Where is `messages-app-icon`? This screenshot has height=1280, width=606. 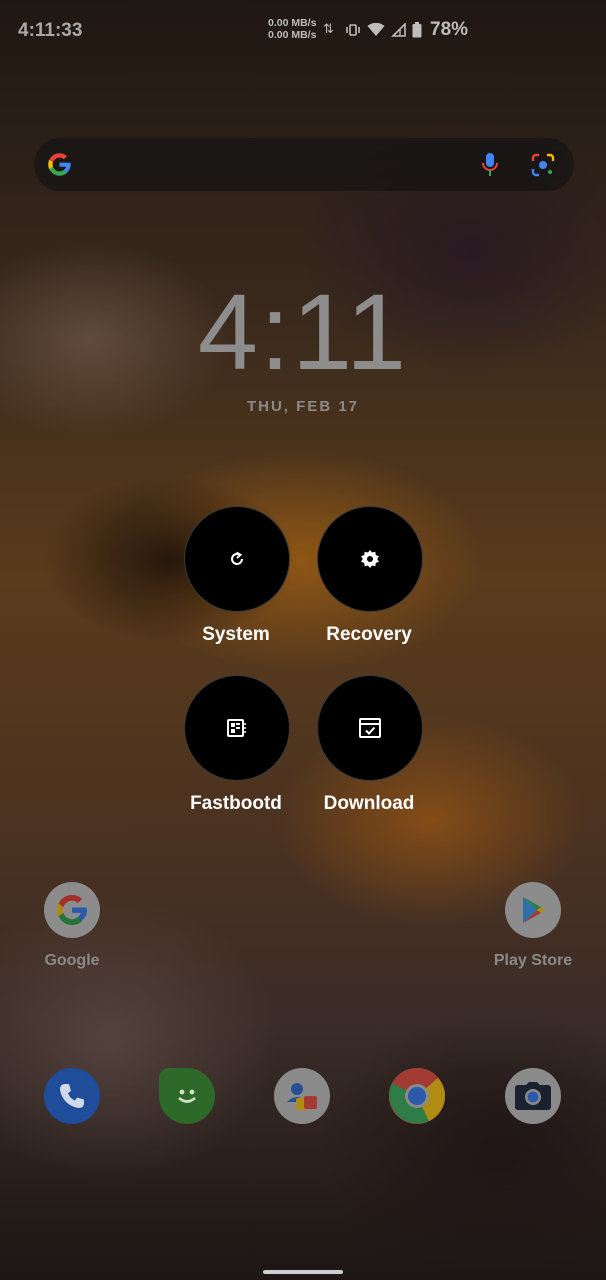
messages-app-icon is located at coordinates (187, 1096).